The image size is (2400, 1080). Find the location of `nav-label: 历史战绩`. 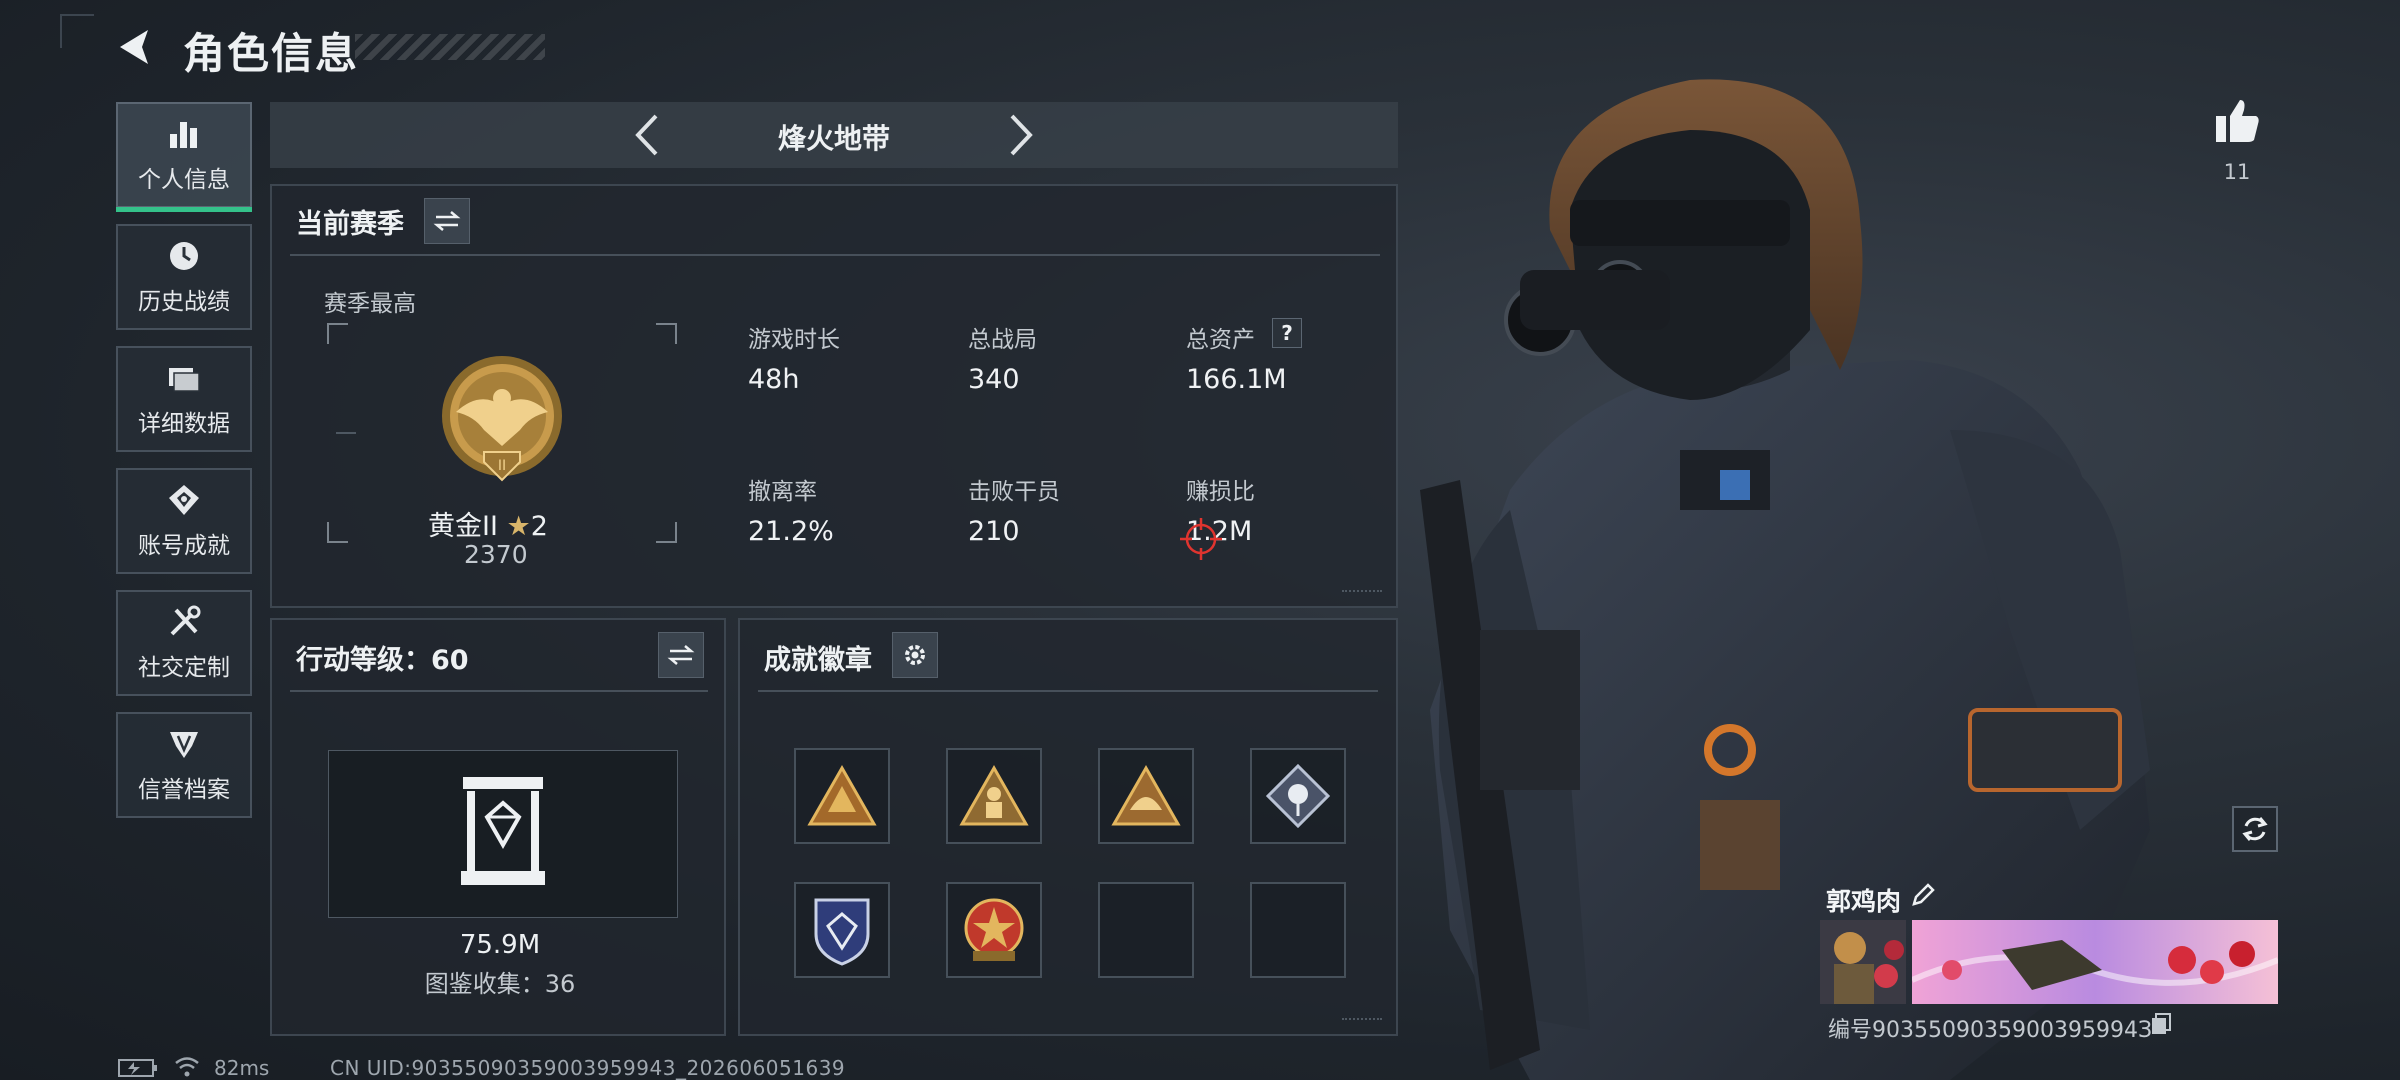

nav-label: 历史战绩 is located at coordinates (184, 302).